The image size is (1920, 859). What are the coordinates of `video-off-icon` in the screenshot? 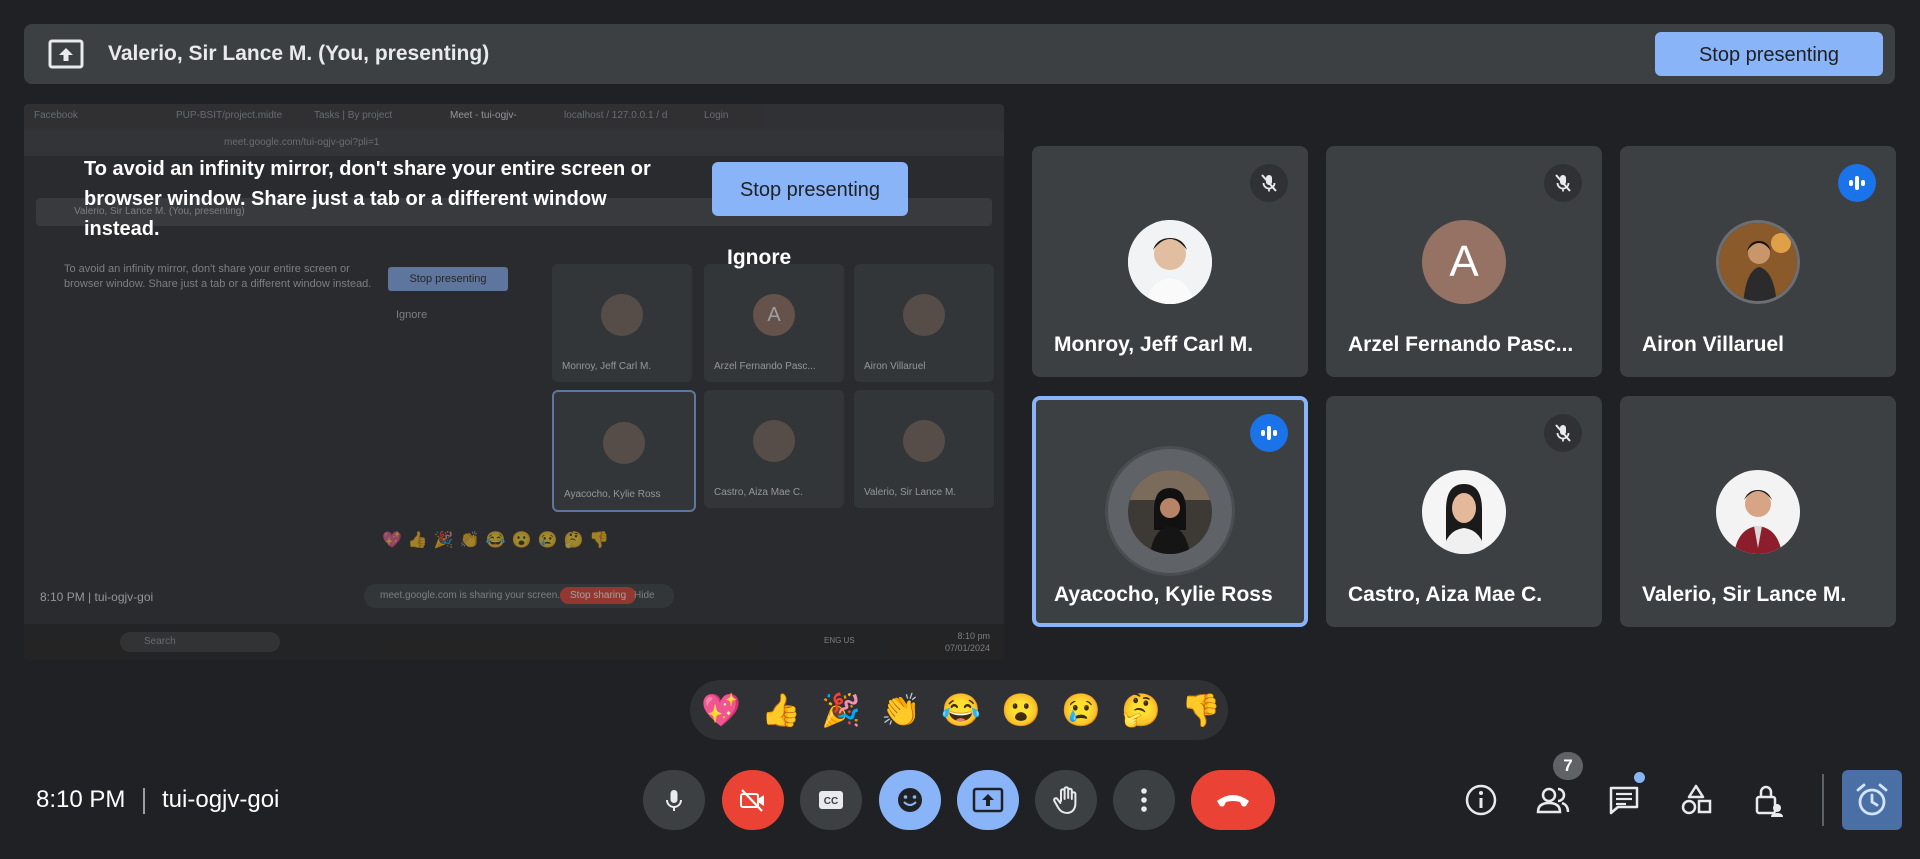 It's located at (752, 800).